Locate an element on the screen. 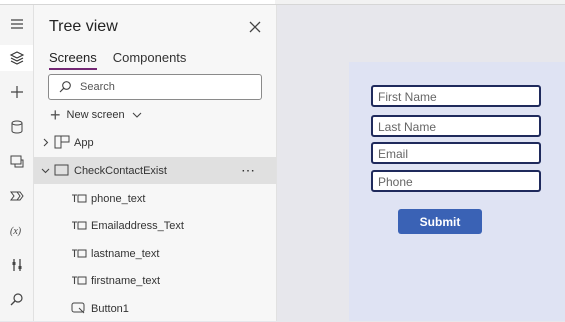  last-name-field: Last Name is located at coordinates (456, 126).